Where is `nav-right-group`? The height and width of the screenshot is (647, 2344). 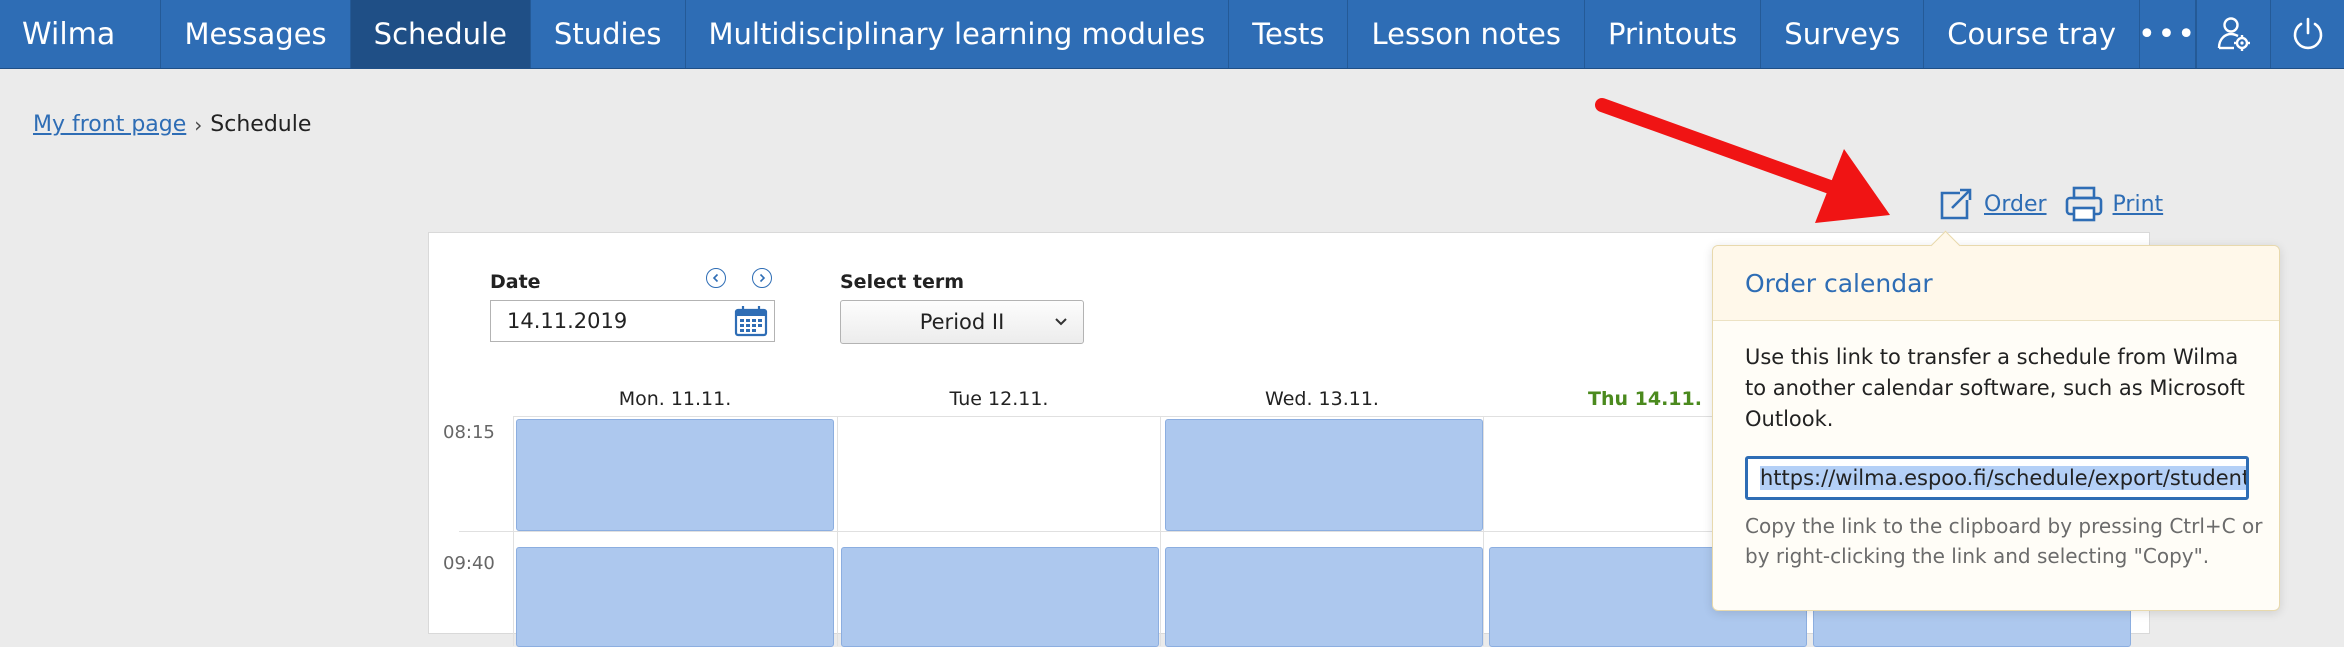 nav-right-group is located at coordinates (2270, 34).